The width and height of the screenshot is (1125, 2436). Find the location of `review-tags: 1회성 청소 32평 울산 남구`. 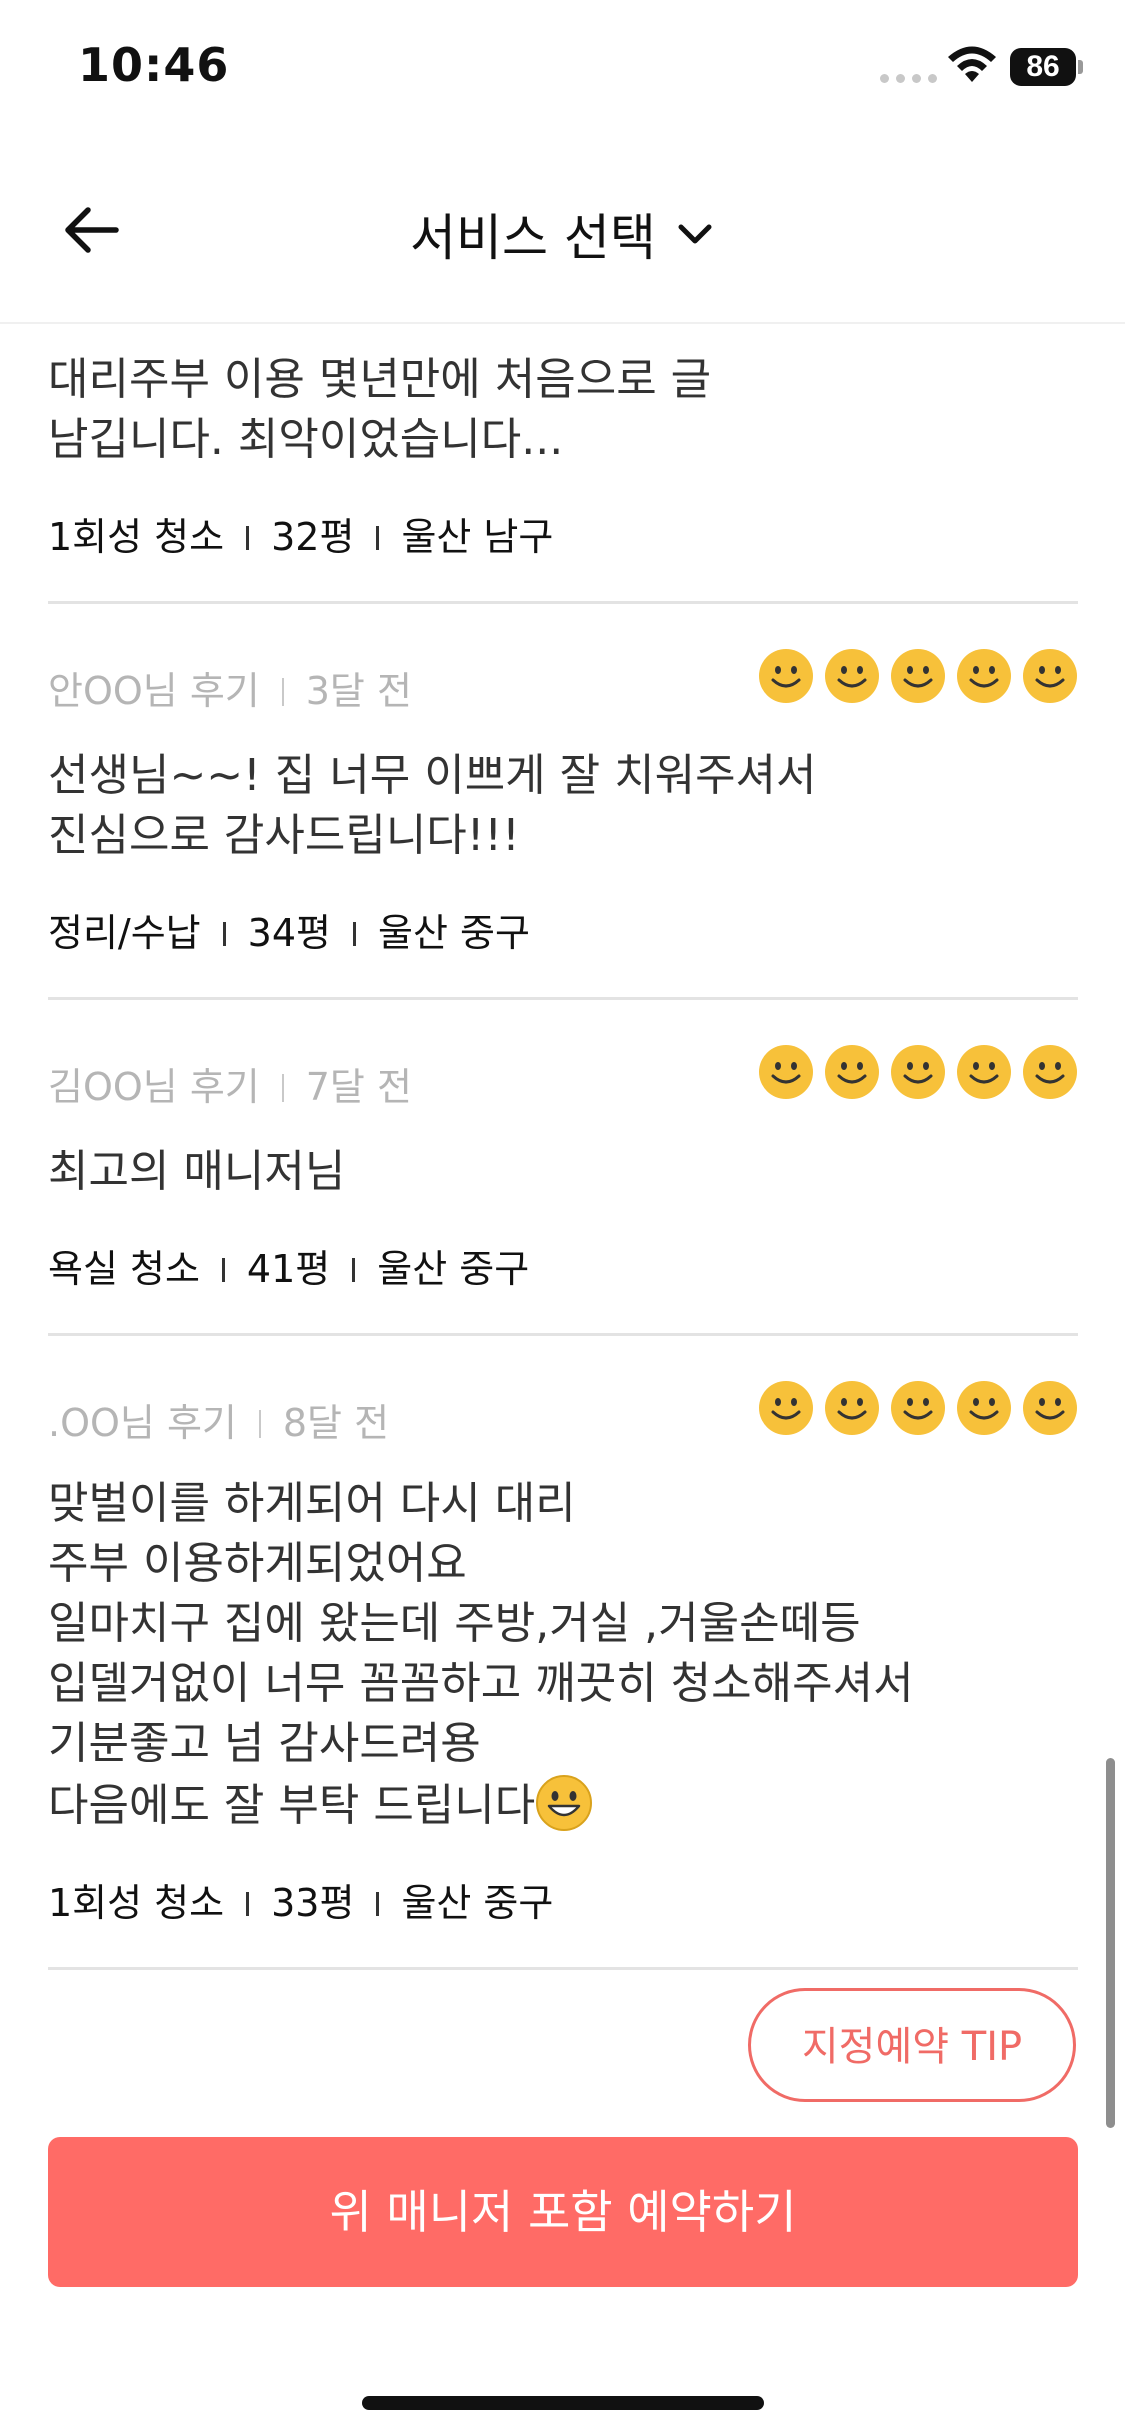

review-tags: 1회성 청소 32평 울산 남구 is located at coordinates (563, 535).